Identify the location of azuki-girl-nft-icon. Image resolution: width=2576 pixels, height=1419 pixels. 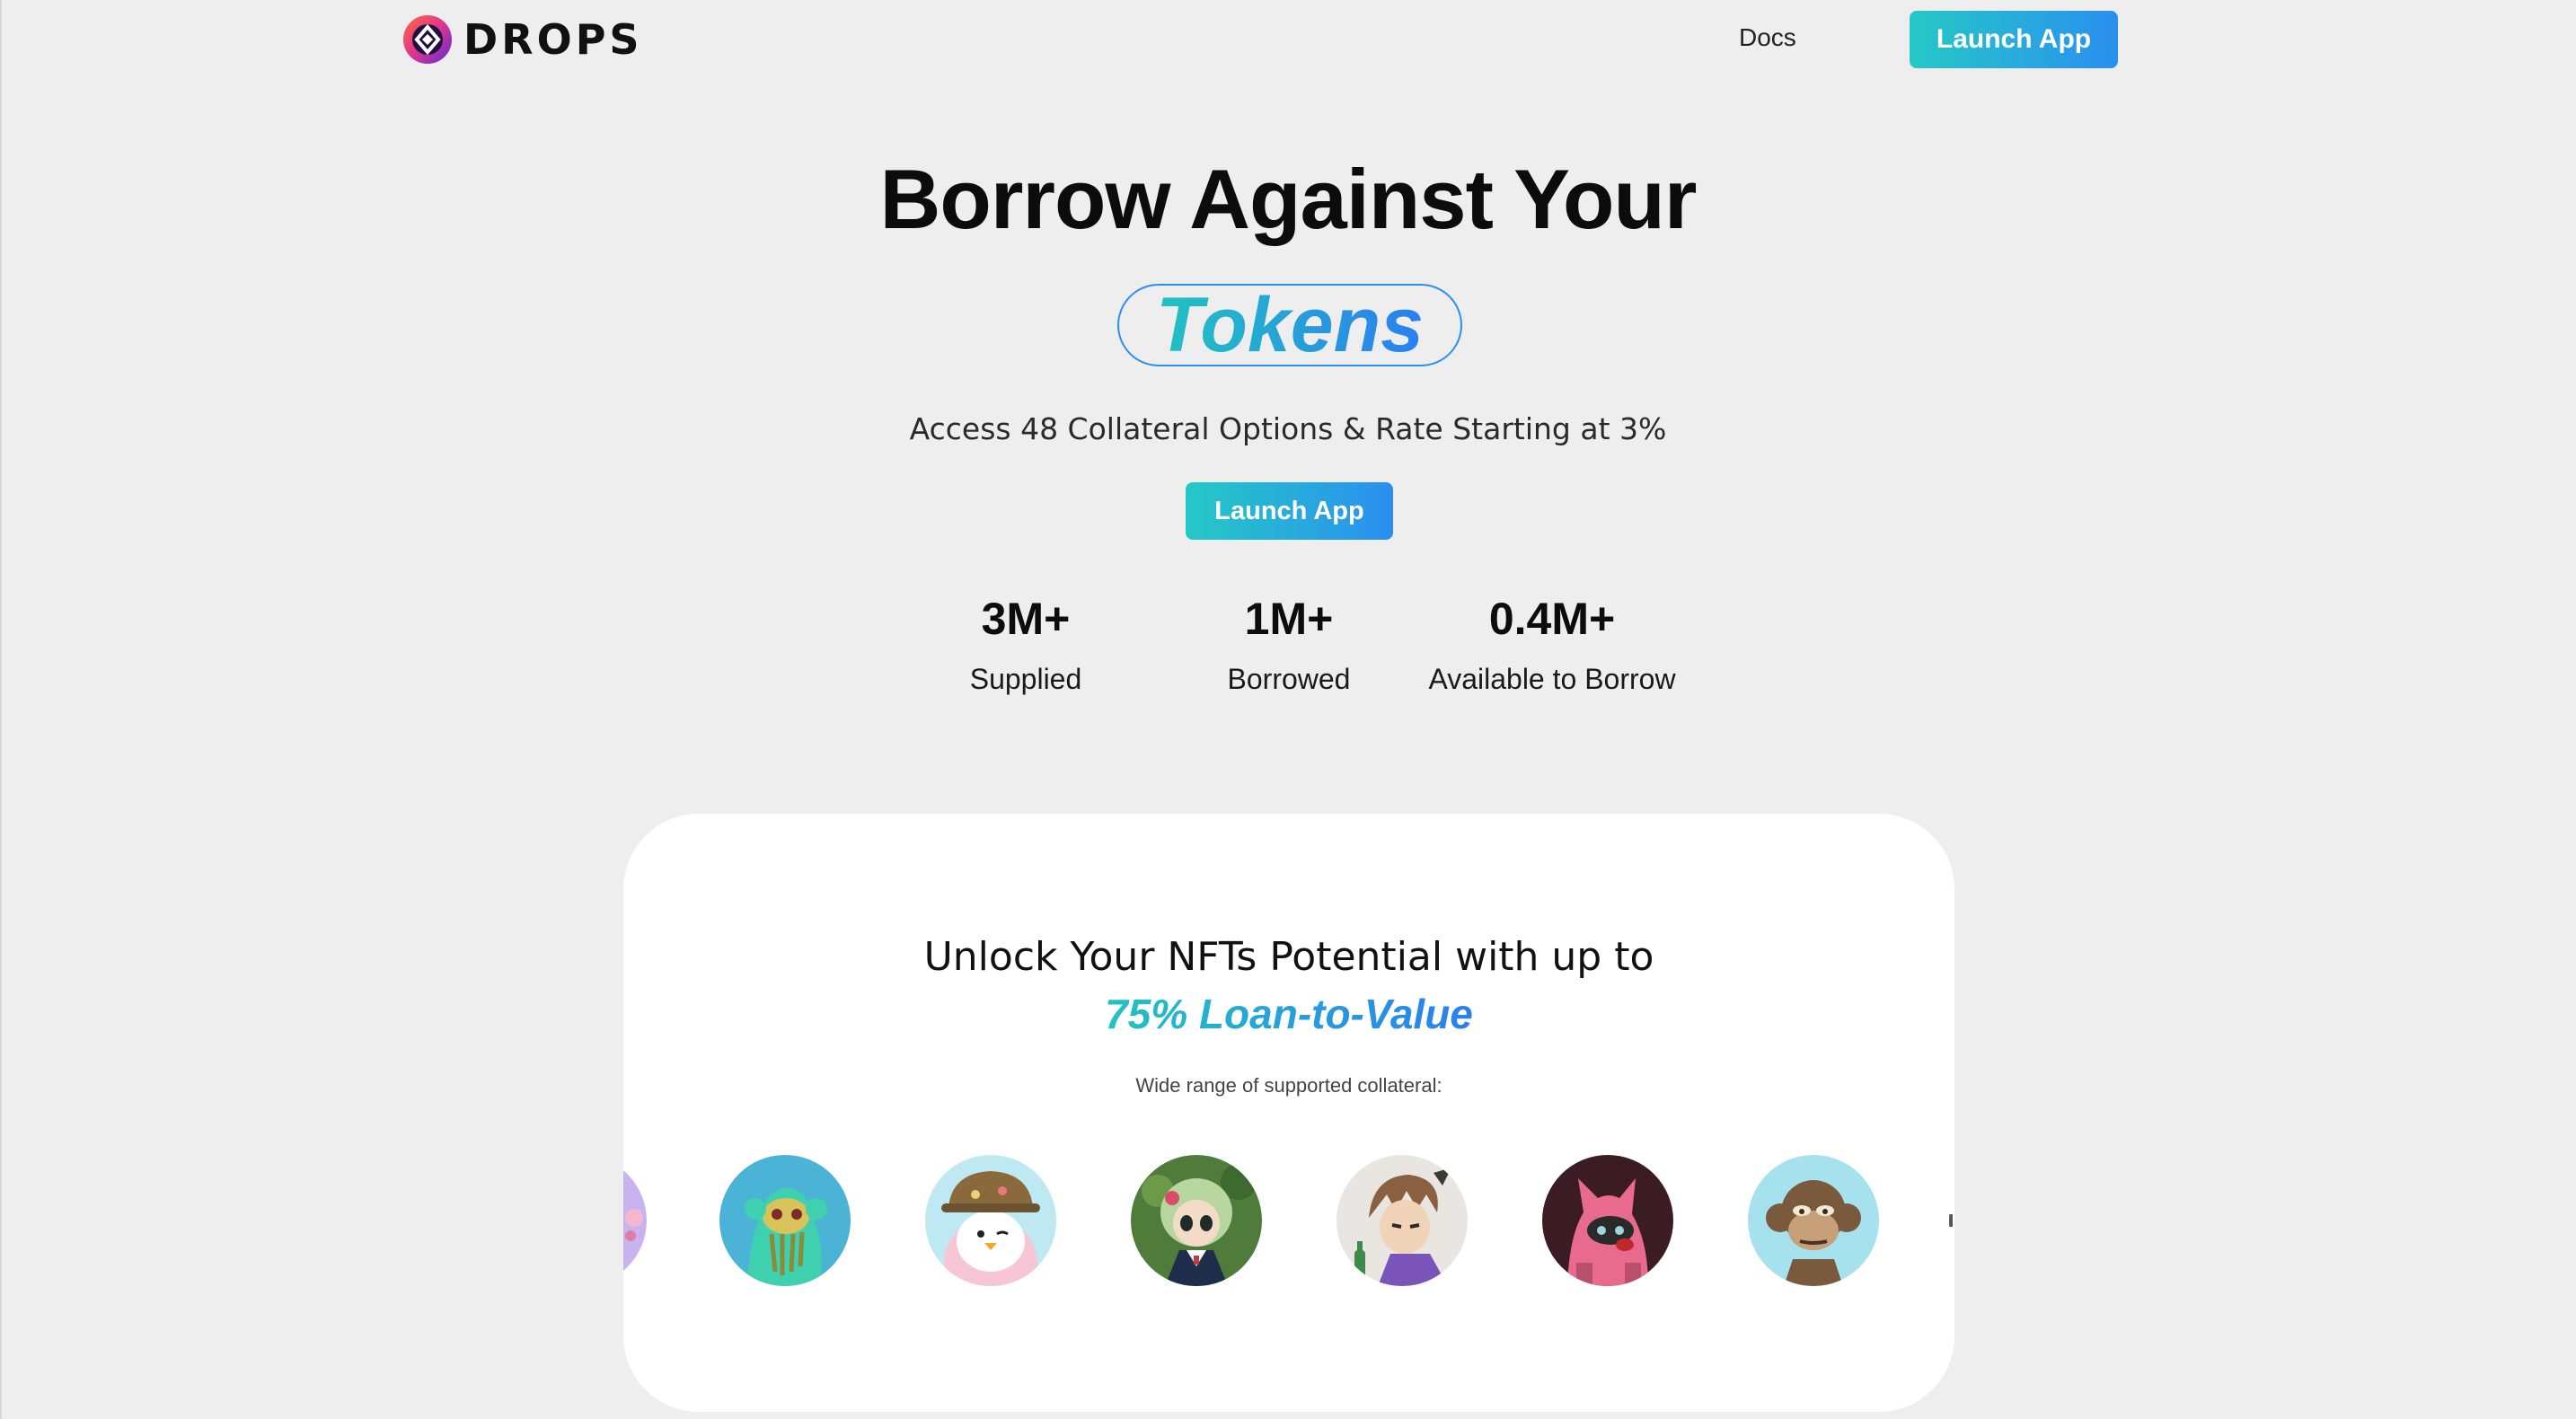
(1196, 1220).